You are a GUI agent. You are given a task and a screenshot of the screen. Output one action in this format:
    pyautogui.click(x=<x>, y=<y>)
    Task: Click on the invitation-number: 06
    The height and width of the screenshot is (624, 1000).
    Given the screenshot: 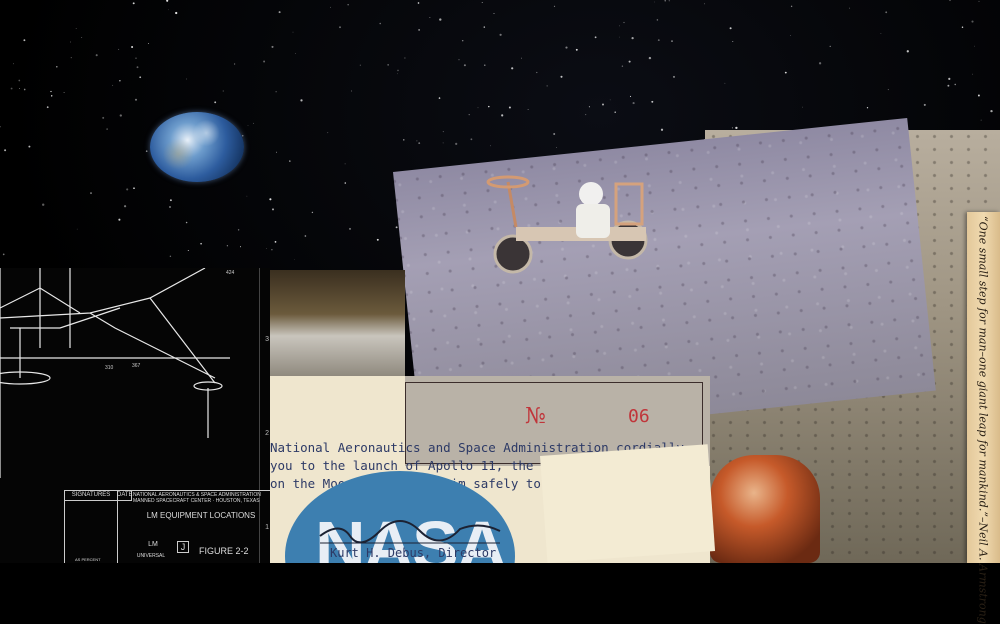 What is the action you would take?
    pyautogui.click(x=639, y=416)
    